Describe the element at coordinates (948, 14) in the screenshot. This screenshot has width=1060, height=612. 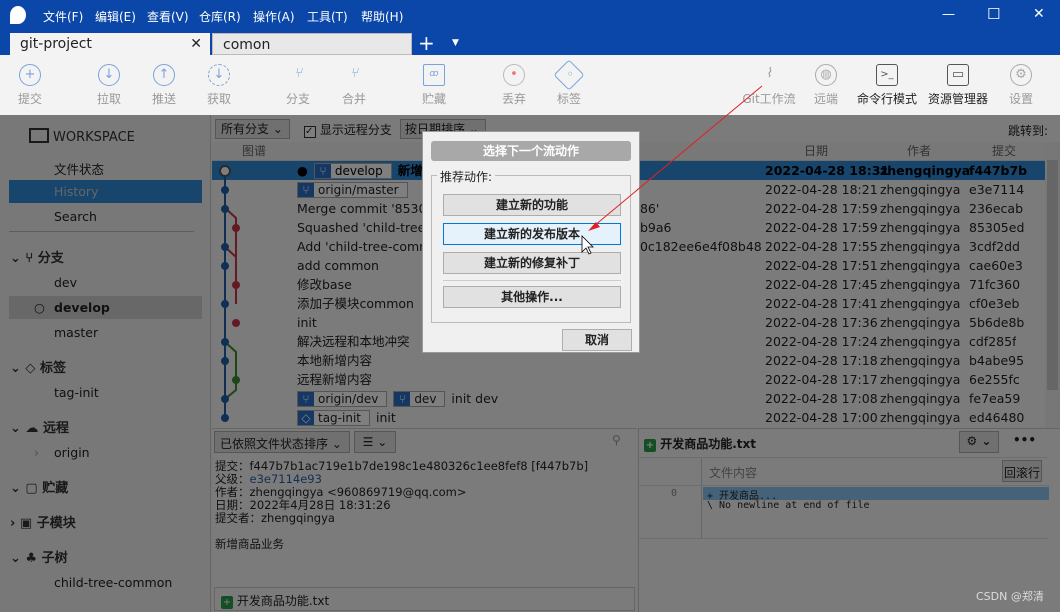
I see `minimize-button: —` at that location.